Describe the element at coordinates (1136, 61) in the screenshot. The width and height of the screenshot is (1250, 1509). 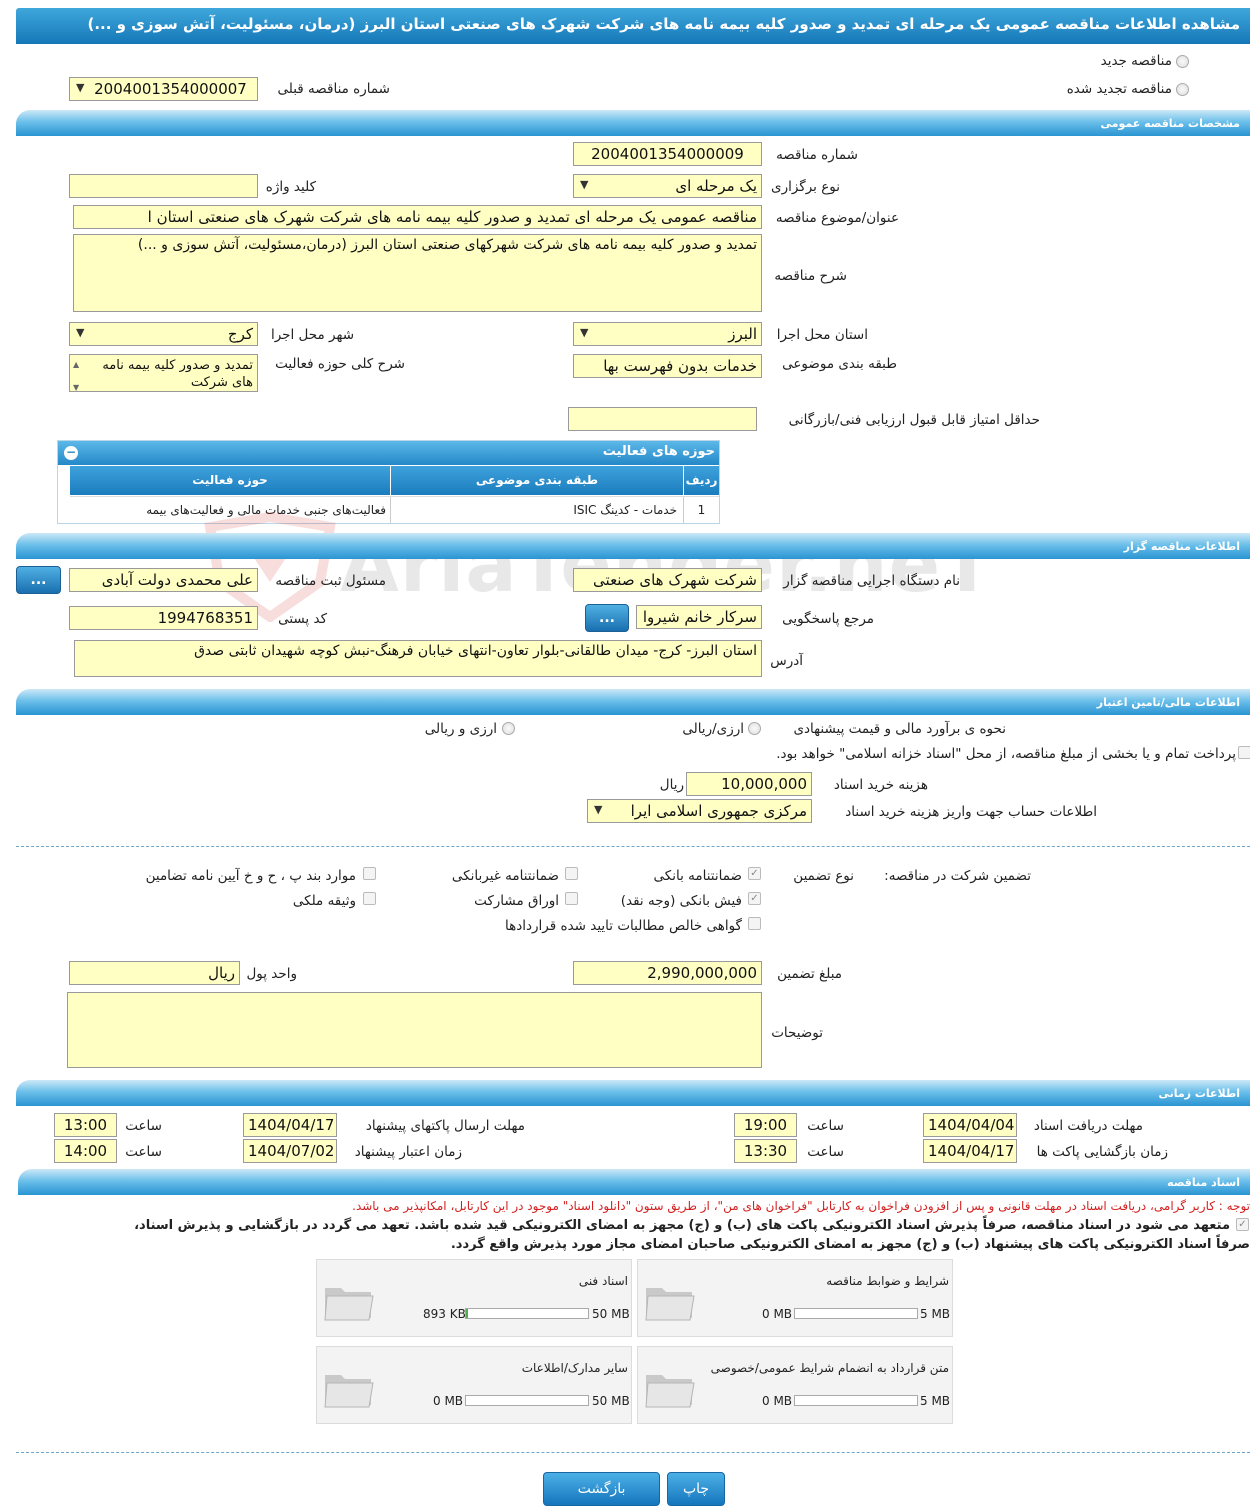
I see `new-tender-label: مناقصه جدید` at that location.